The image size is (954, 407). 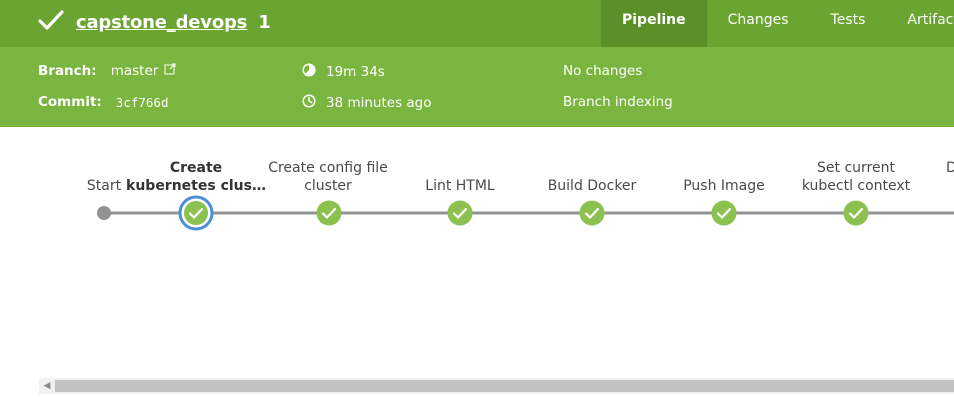 What do you see at coordinates (264, 22) in the screenshot?
I see `run-number: 1` at bounding box center [264, 22].